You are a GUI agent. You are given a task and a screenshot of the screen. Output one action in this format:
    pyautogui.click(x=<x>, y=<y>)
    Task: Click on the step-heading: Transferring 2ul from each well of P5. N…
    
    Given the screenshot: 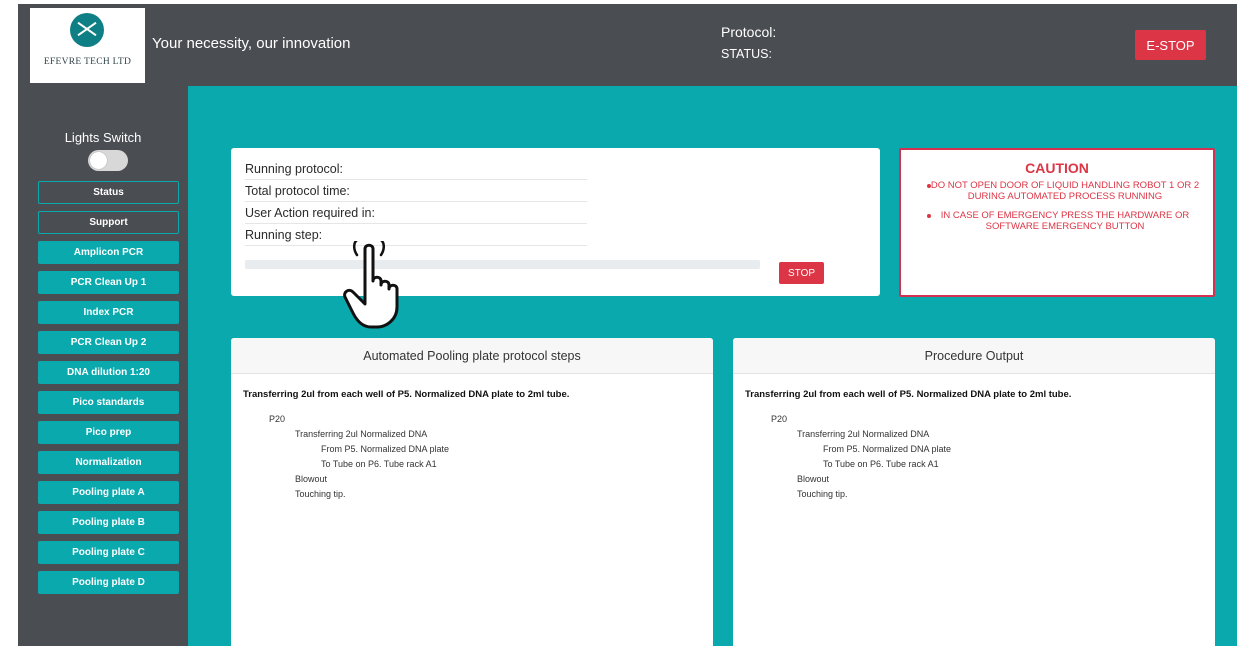 What is the action you would take?
    pyautogui.click(x=406, y=394)
    